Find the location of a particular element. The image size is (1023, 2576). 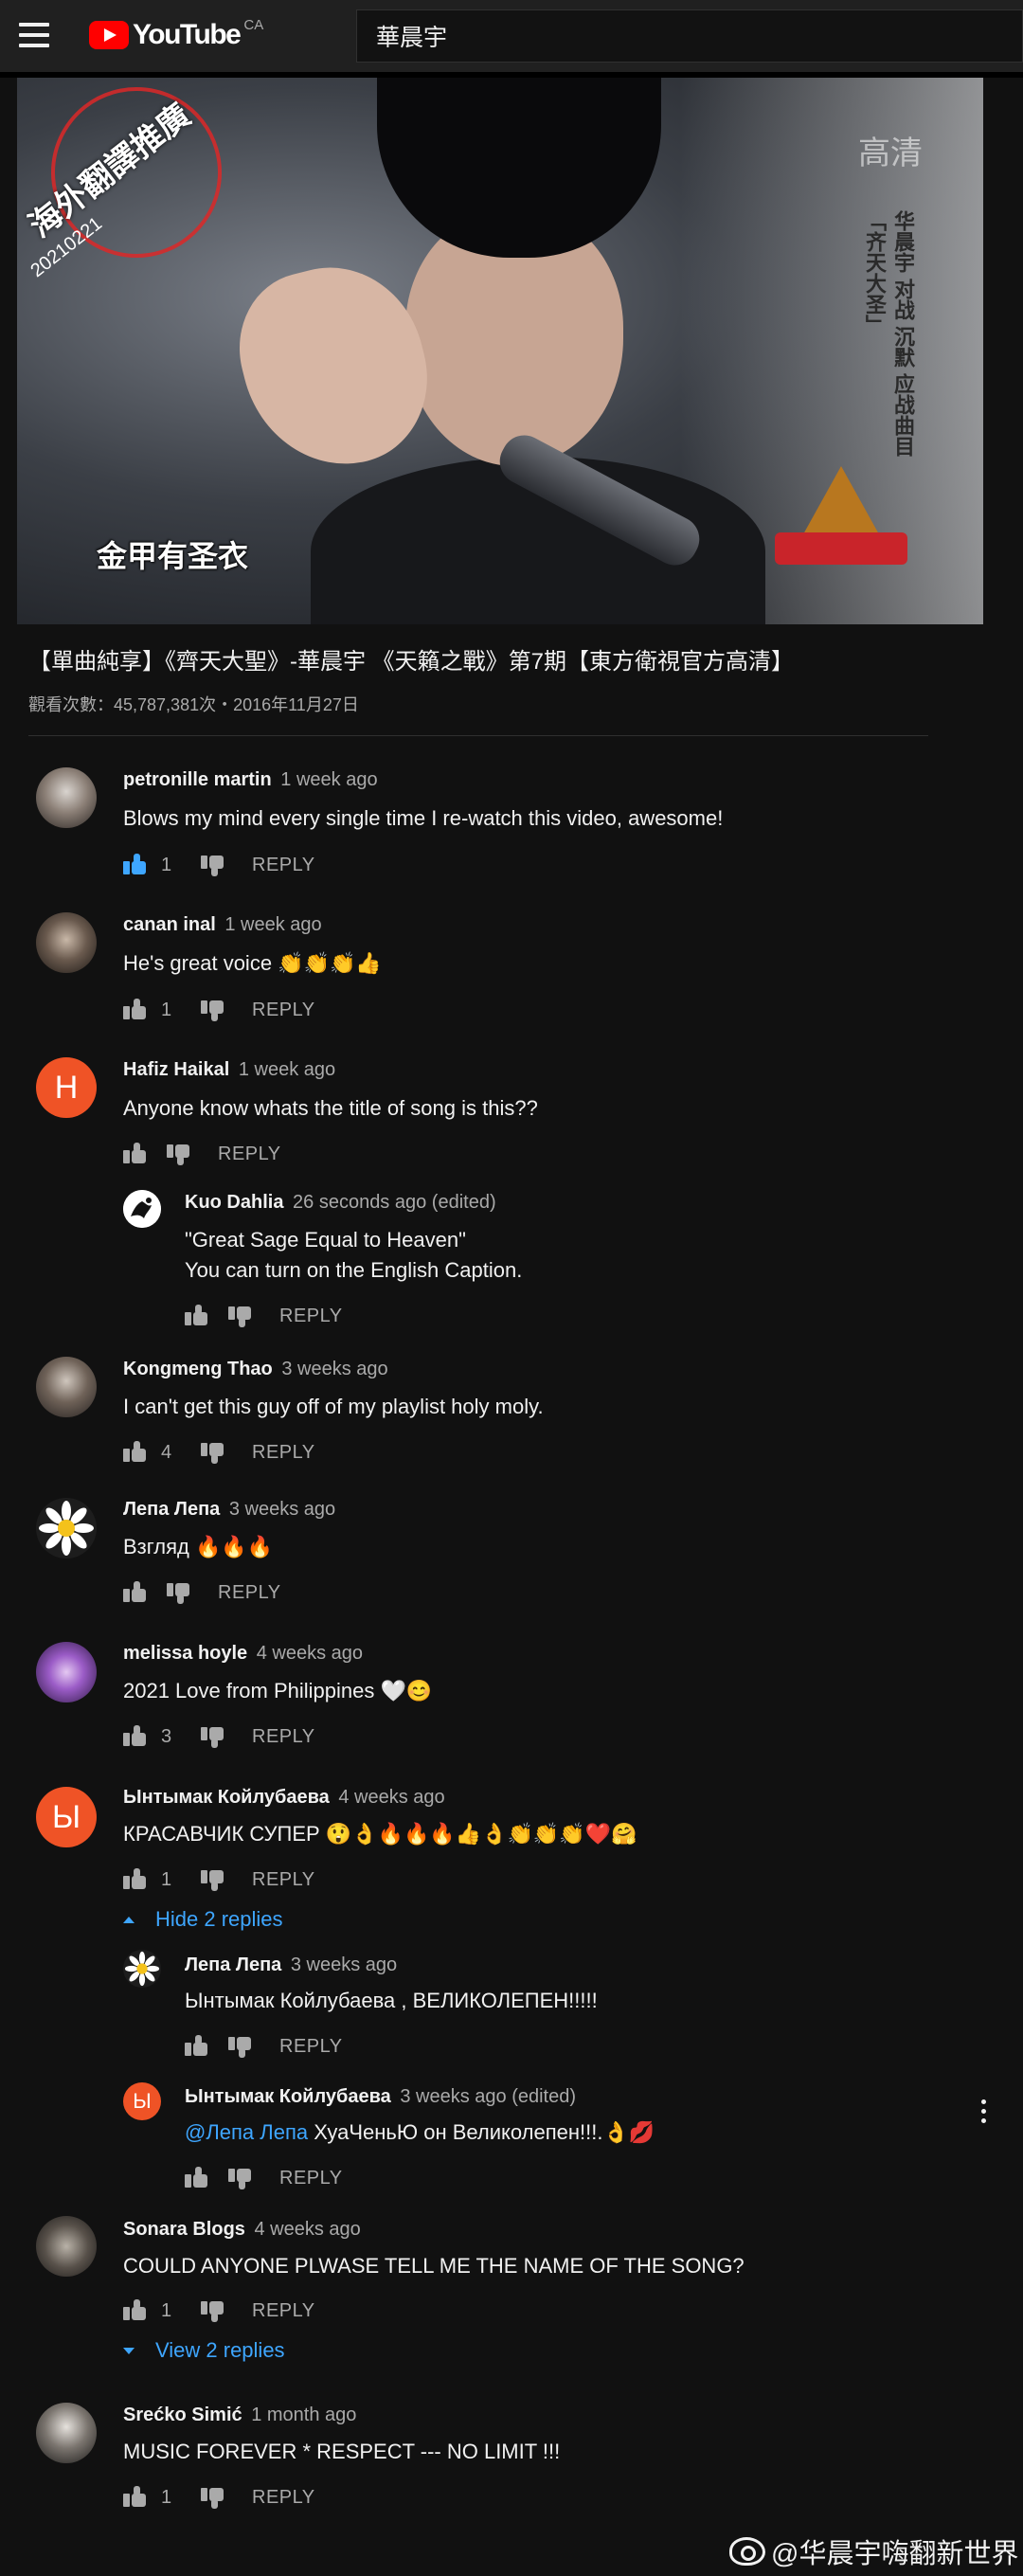

play-icon is located at coordinates (109, 35).